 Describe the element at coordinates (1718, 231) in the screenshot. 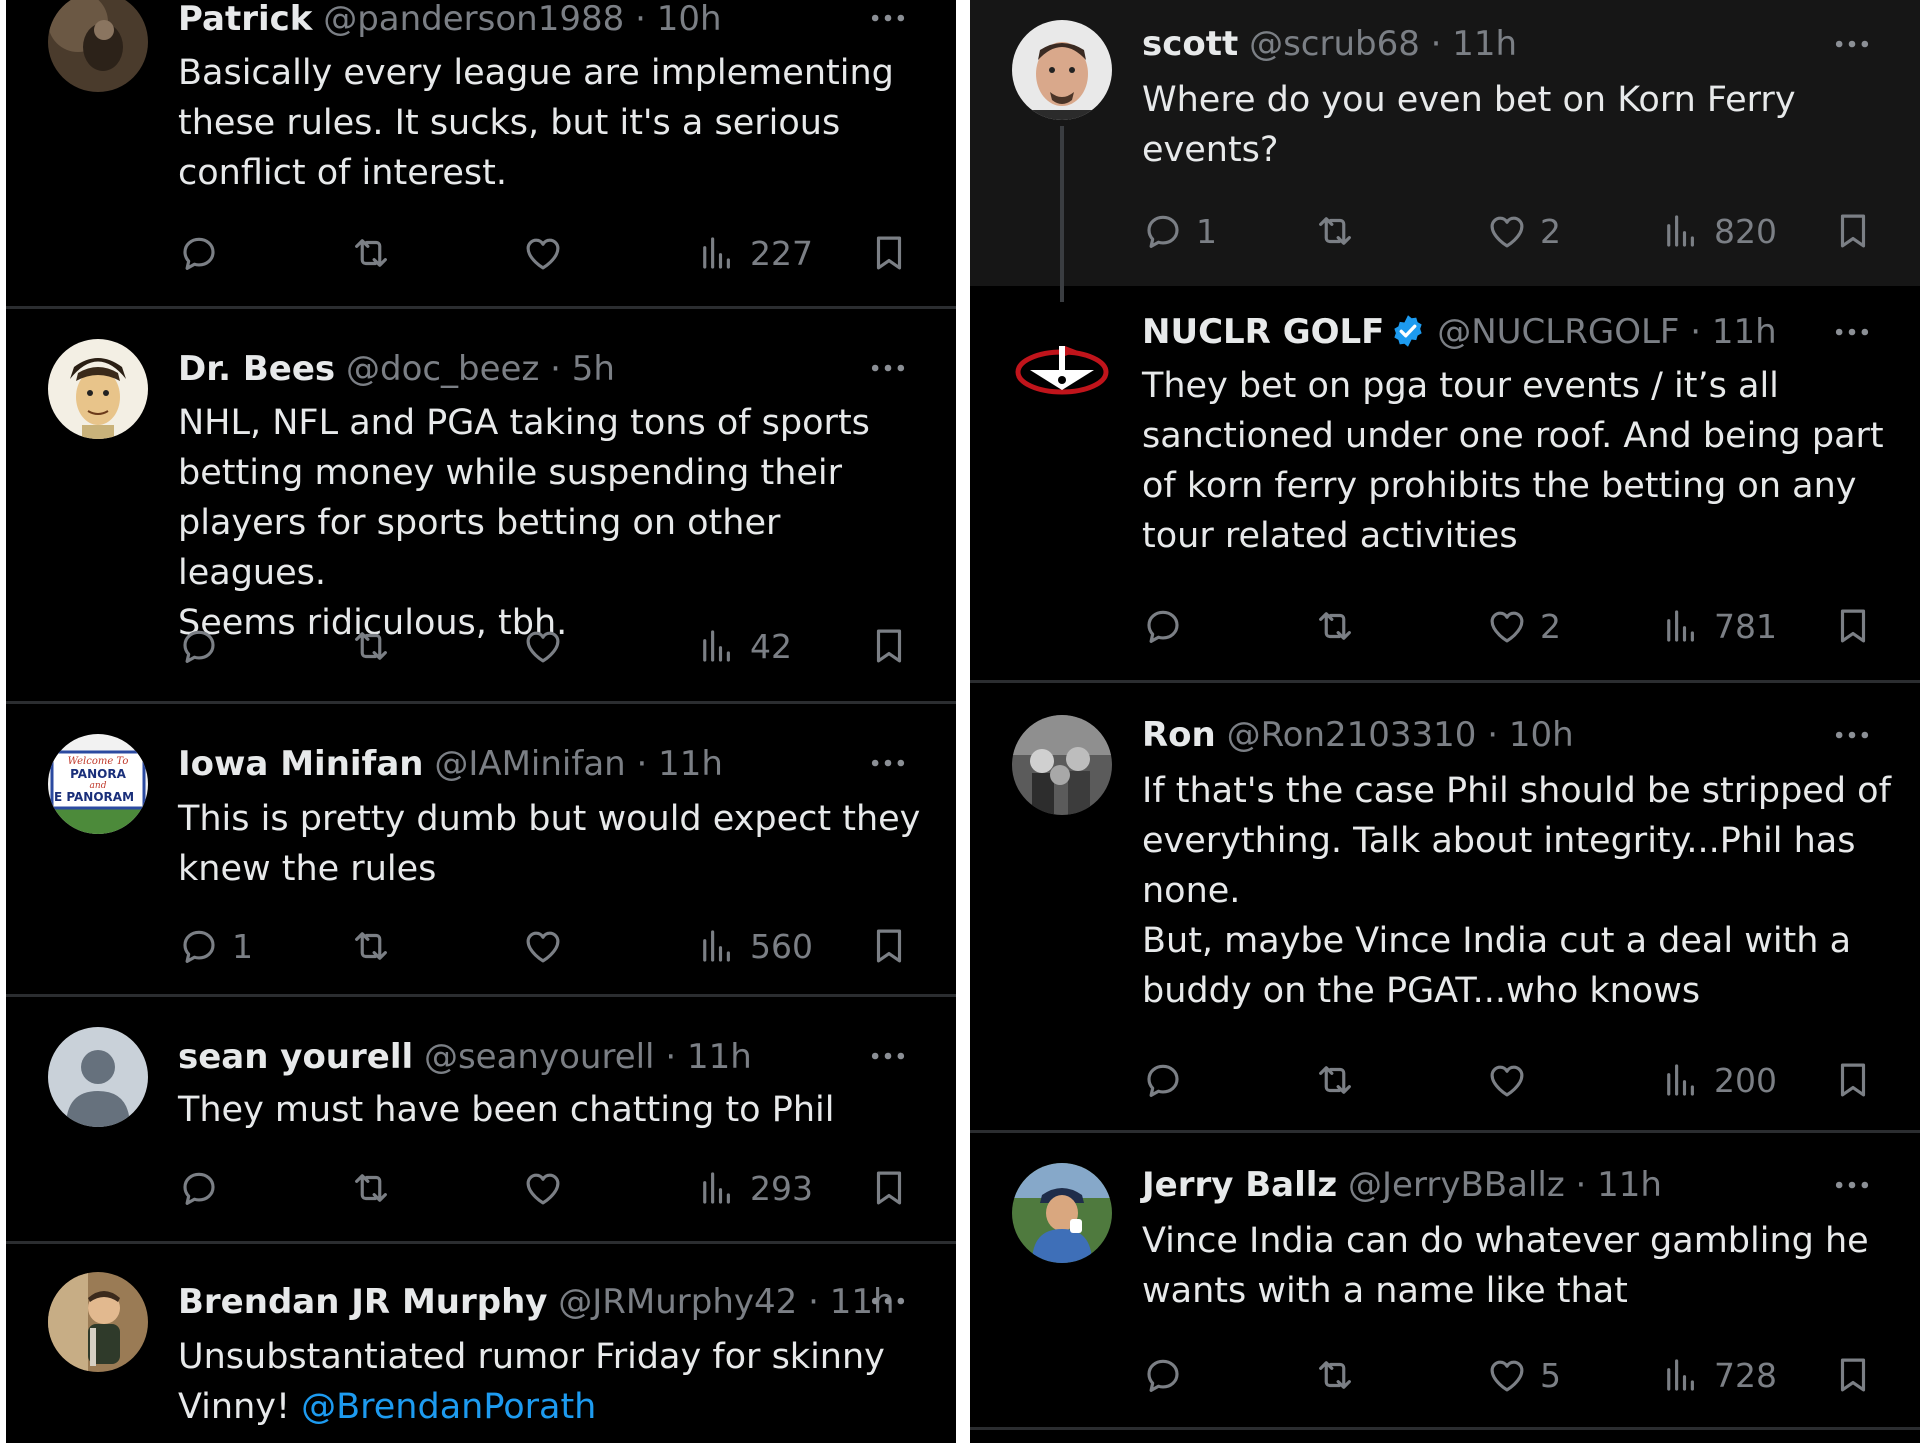

I see `views-button: 820` at that location.